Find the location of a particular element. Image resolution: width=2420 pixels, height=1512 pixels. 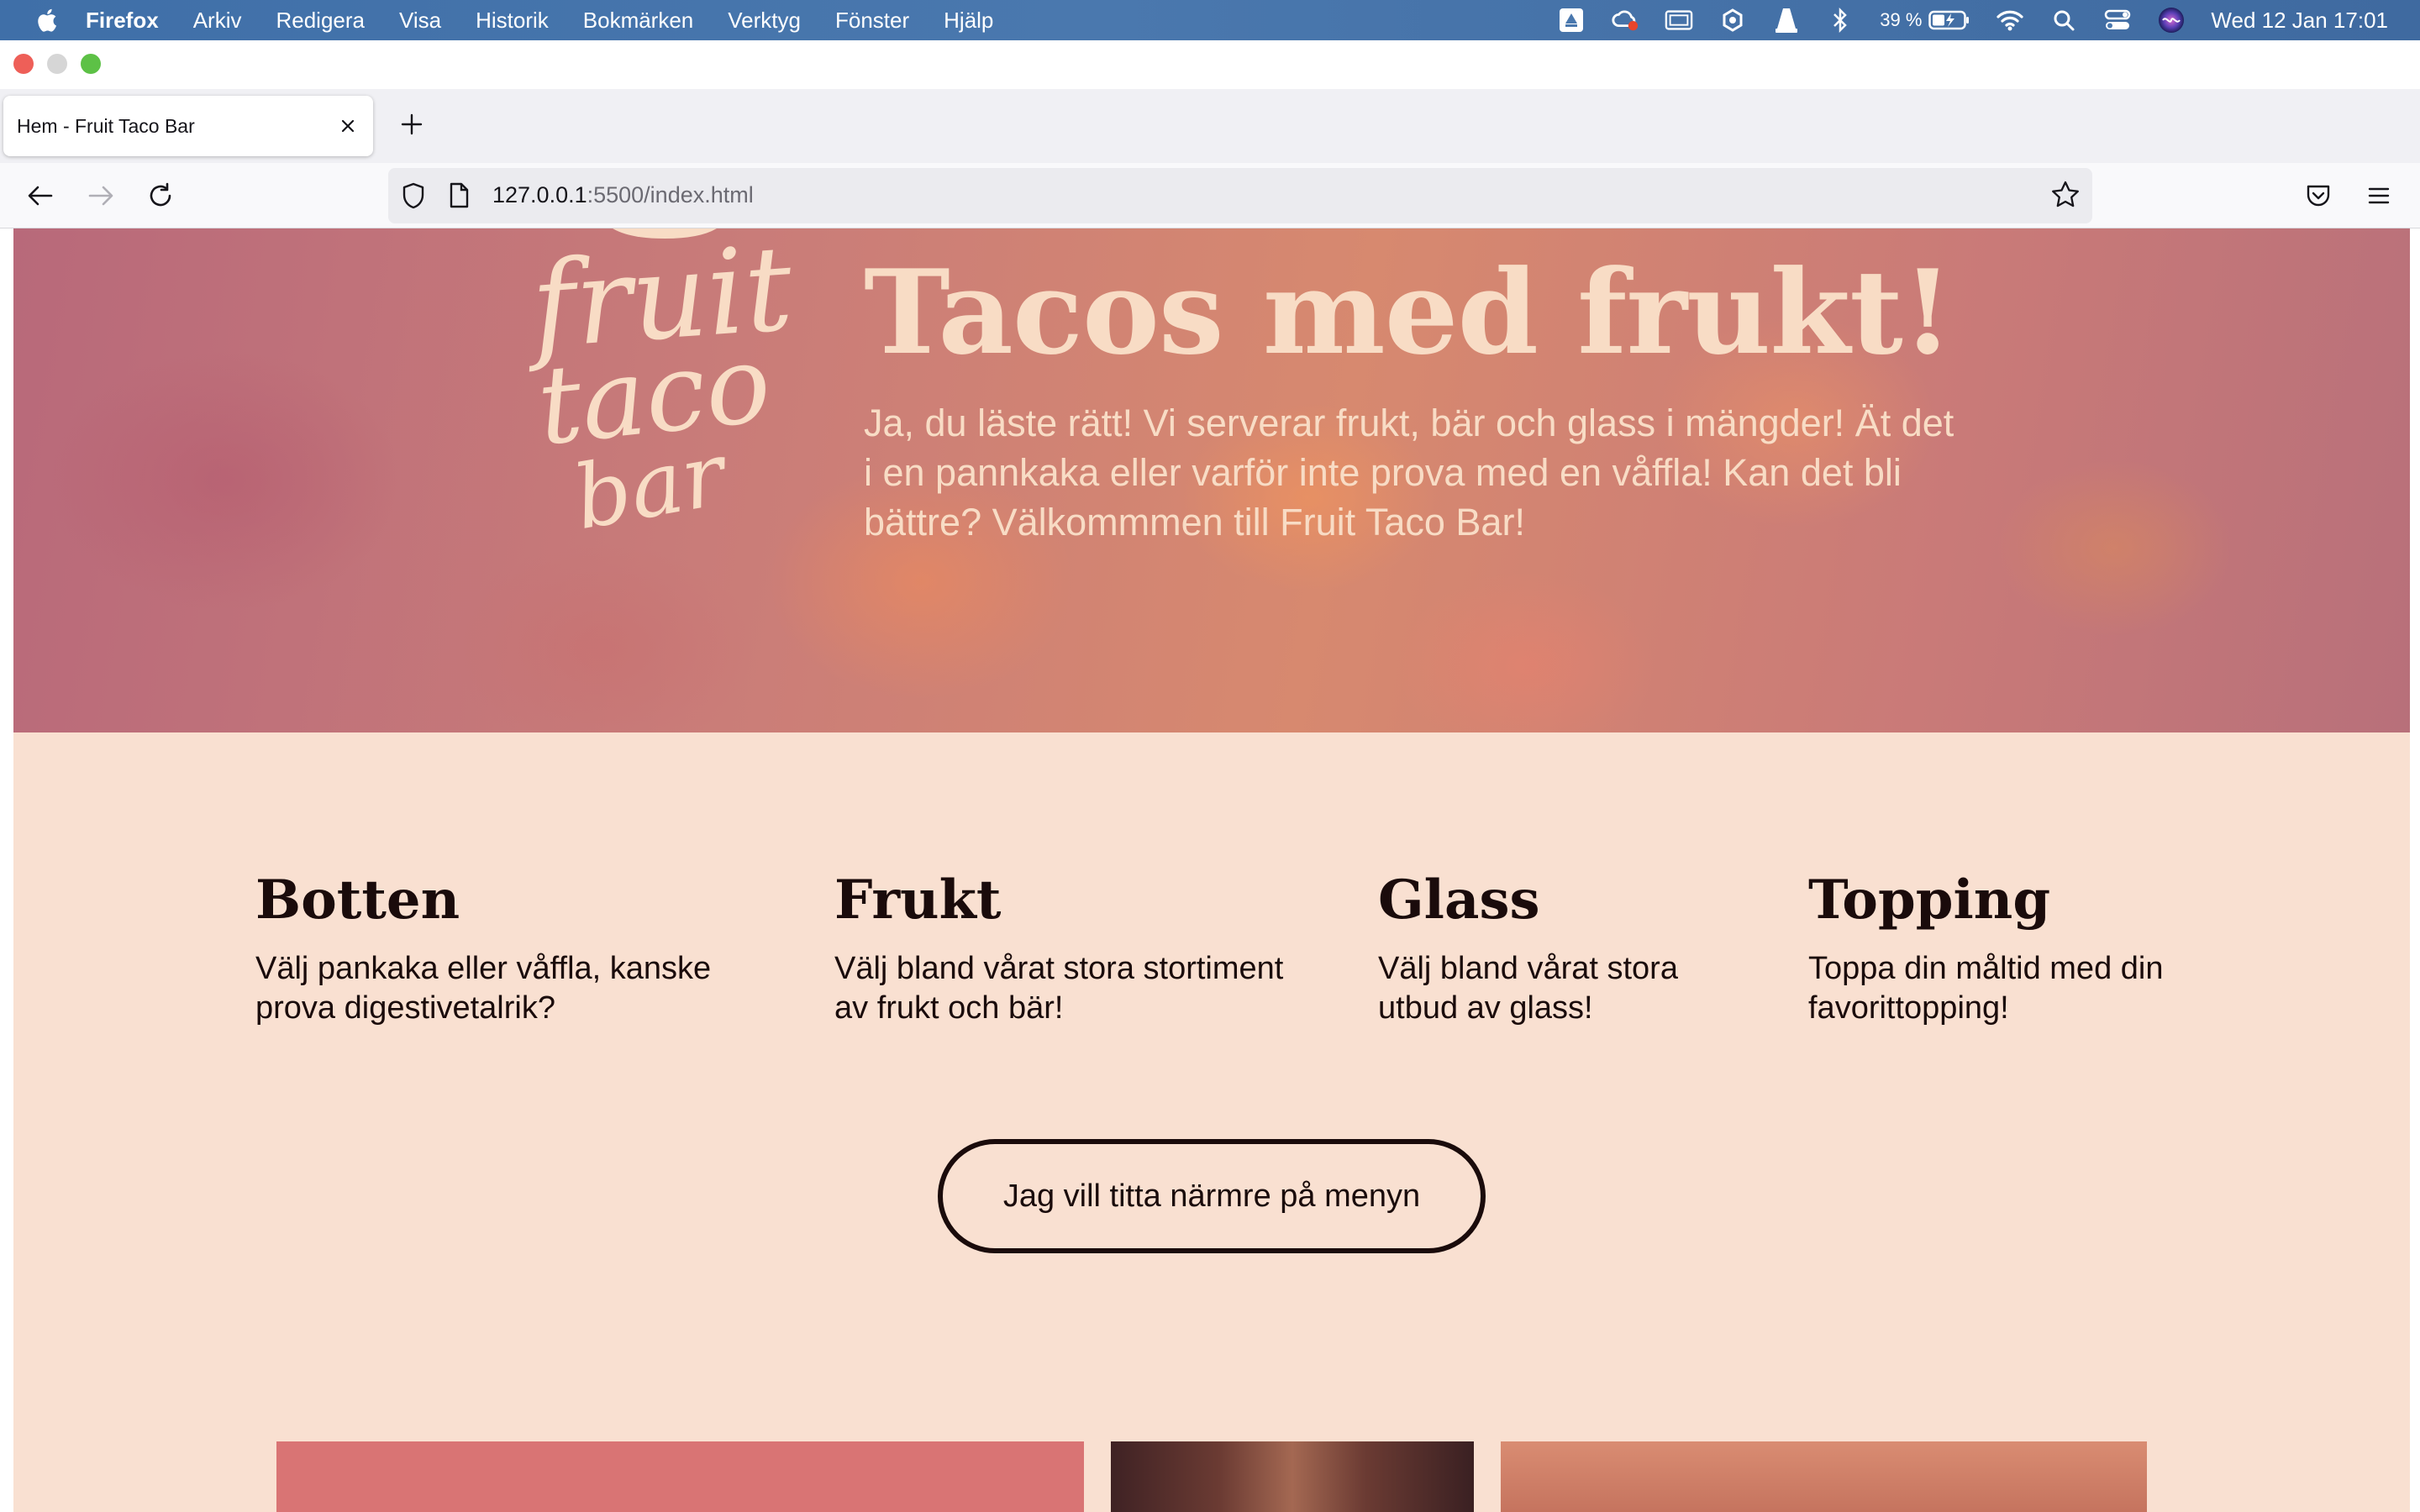

google-drive-icon is located at coordinates (1571, 20).